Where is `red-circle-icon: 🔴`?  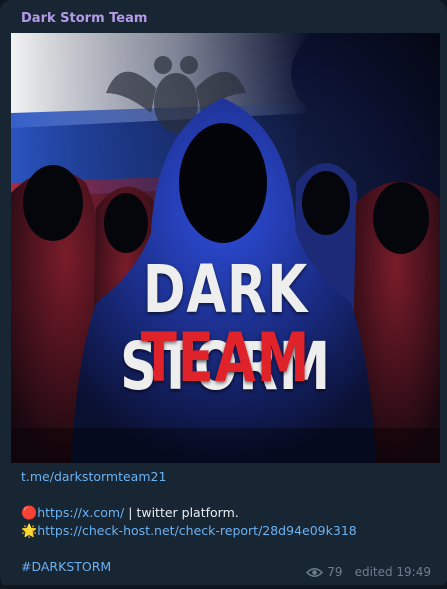 red-circle-icon: 🔴 is located at coordinates (29, 513).